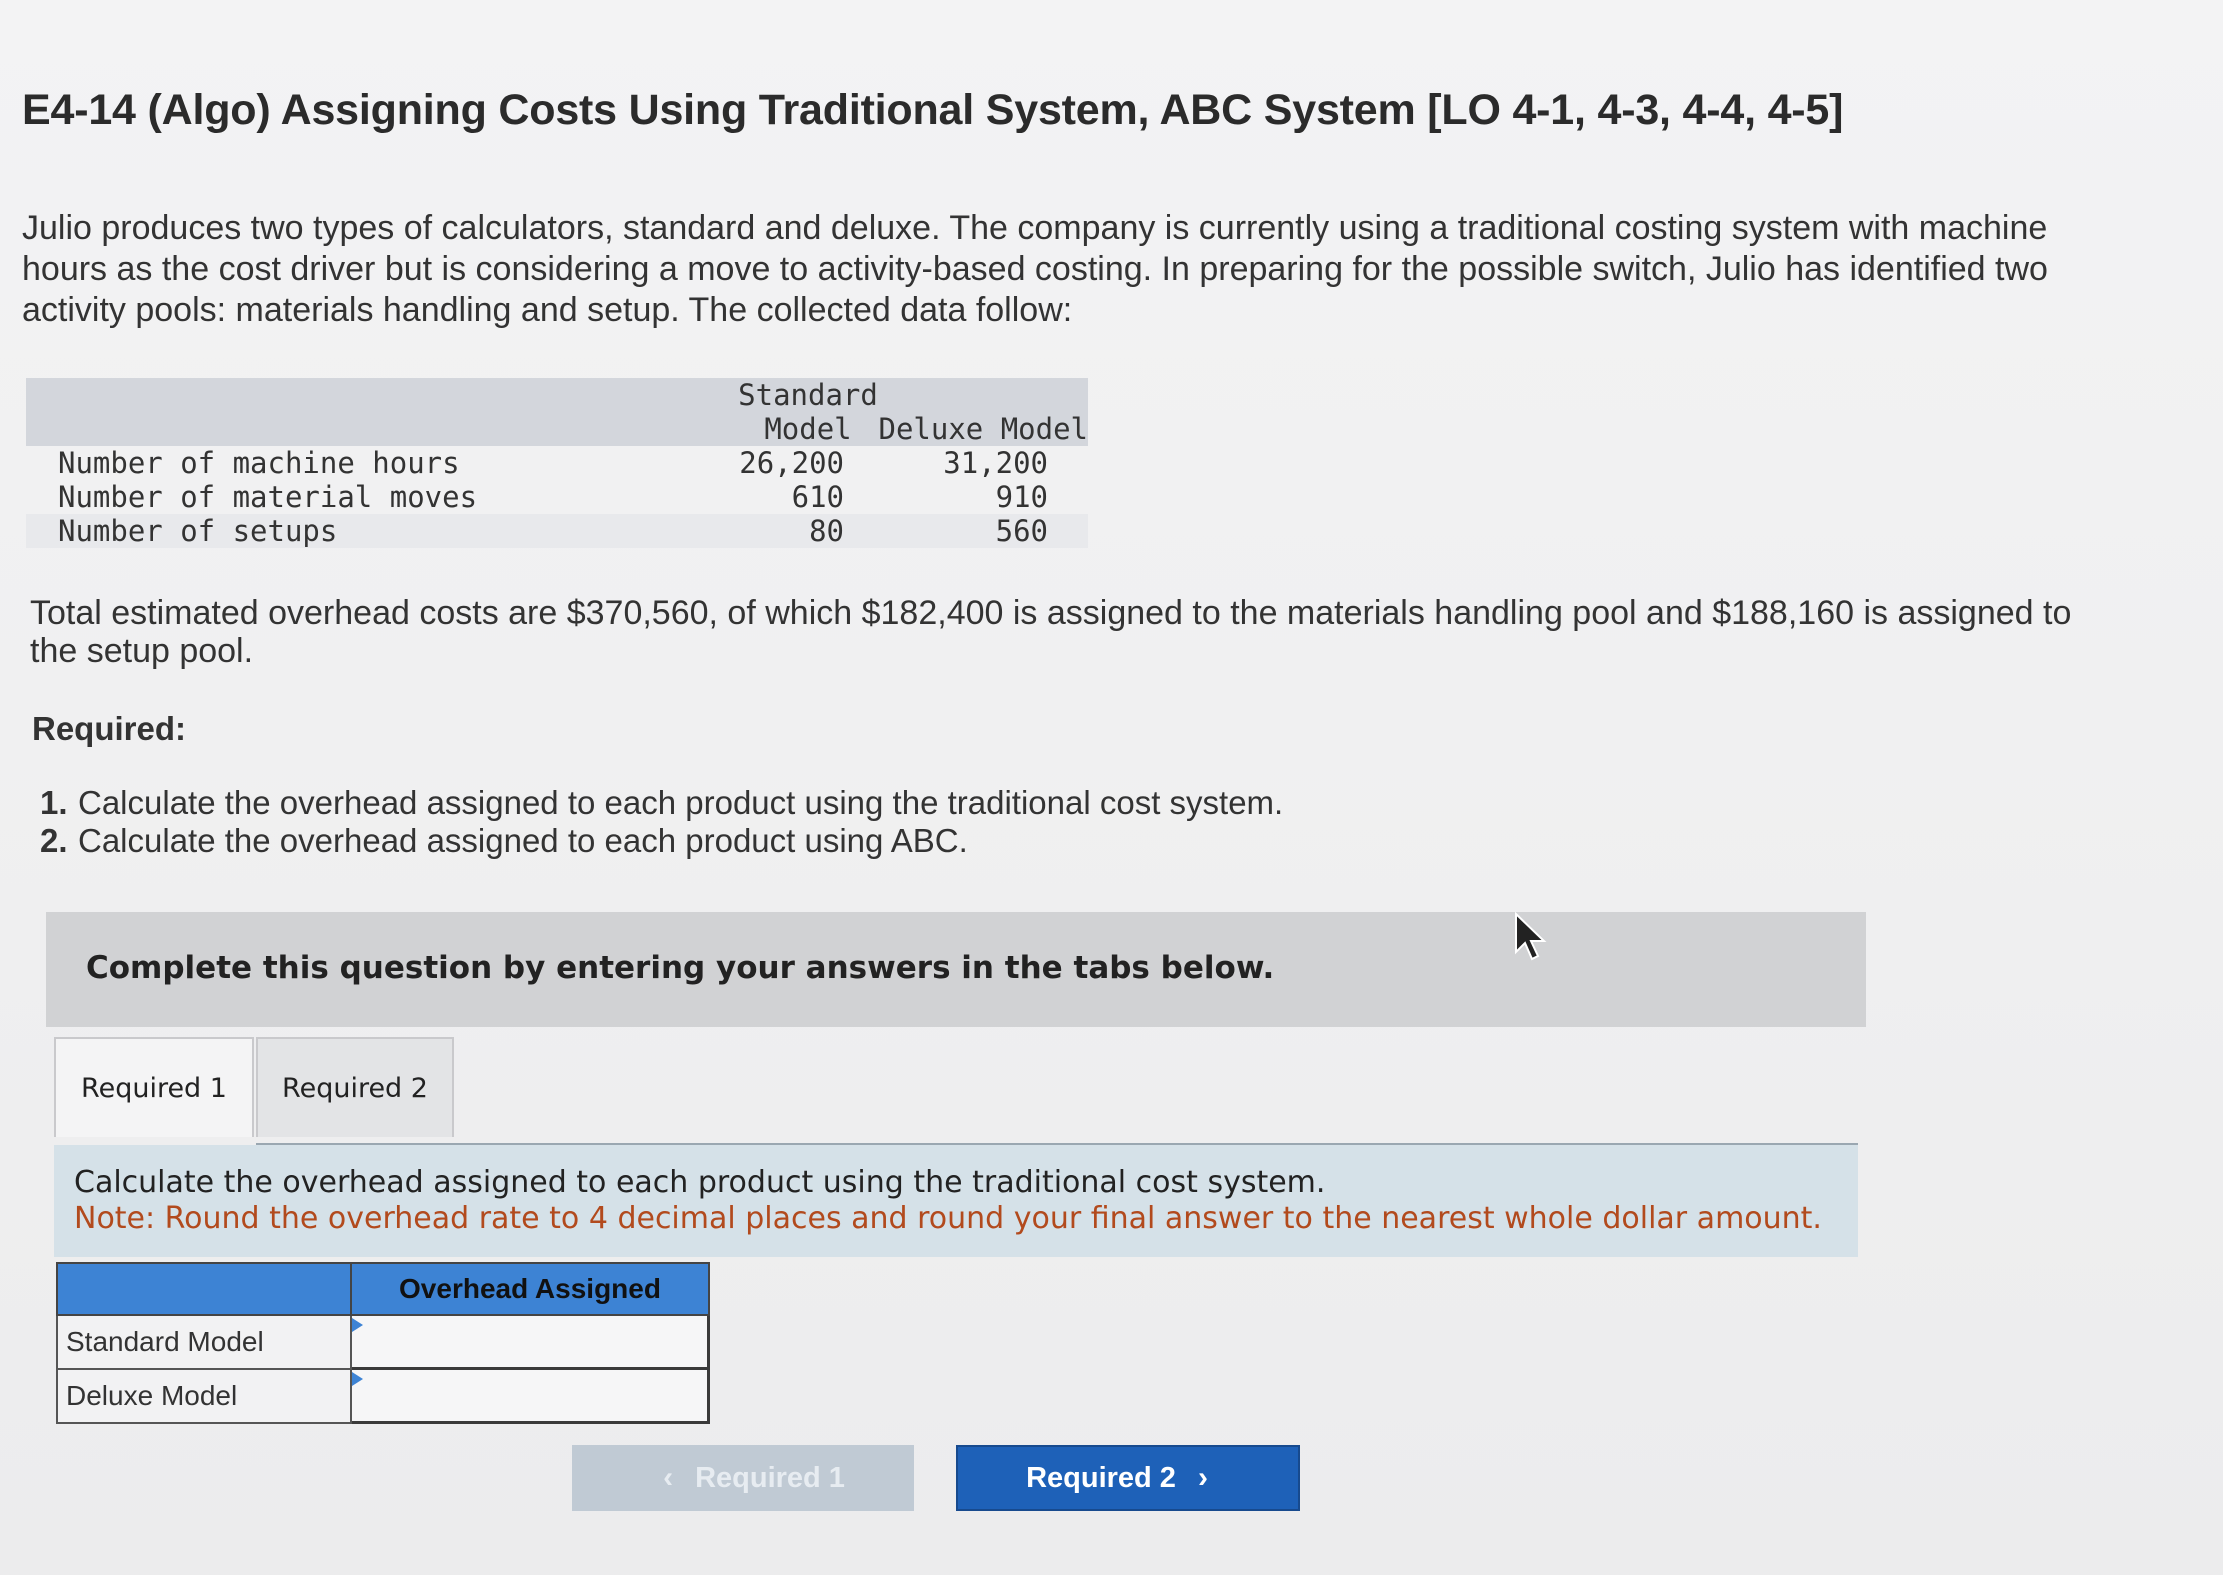  I want to click on prev-required-button: ‹ Required 1, so click(743, 1478).